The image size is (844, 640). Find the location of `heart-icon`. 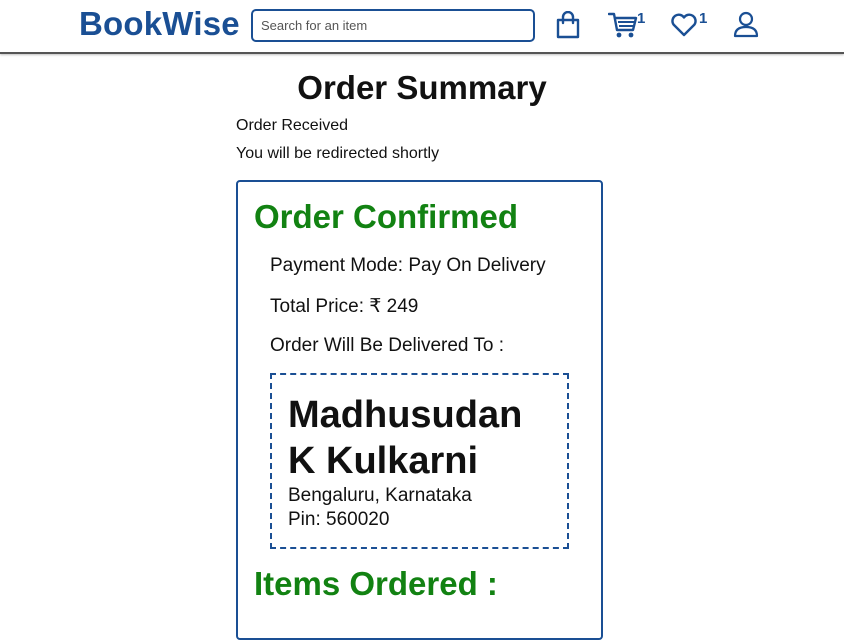

heart-icon is located at coordinates (684, 25).